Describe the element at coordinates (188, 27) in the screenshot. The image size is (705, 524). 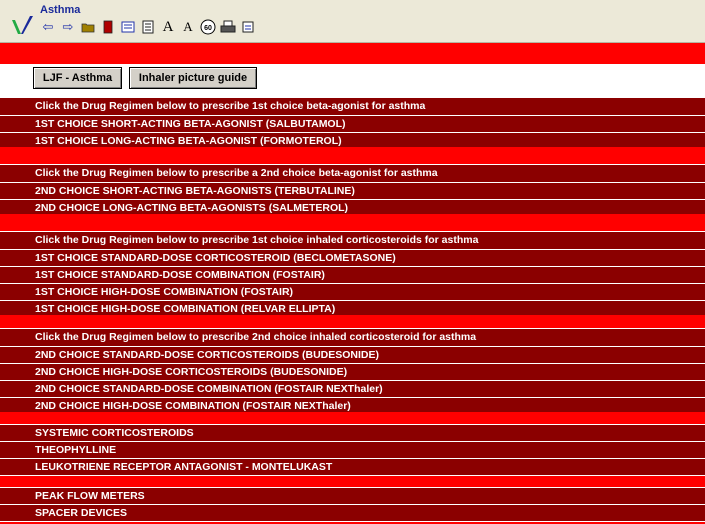
I see `font-decrease-icon: A` at that location.